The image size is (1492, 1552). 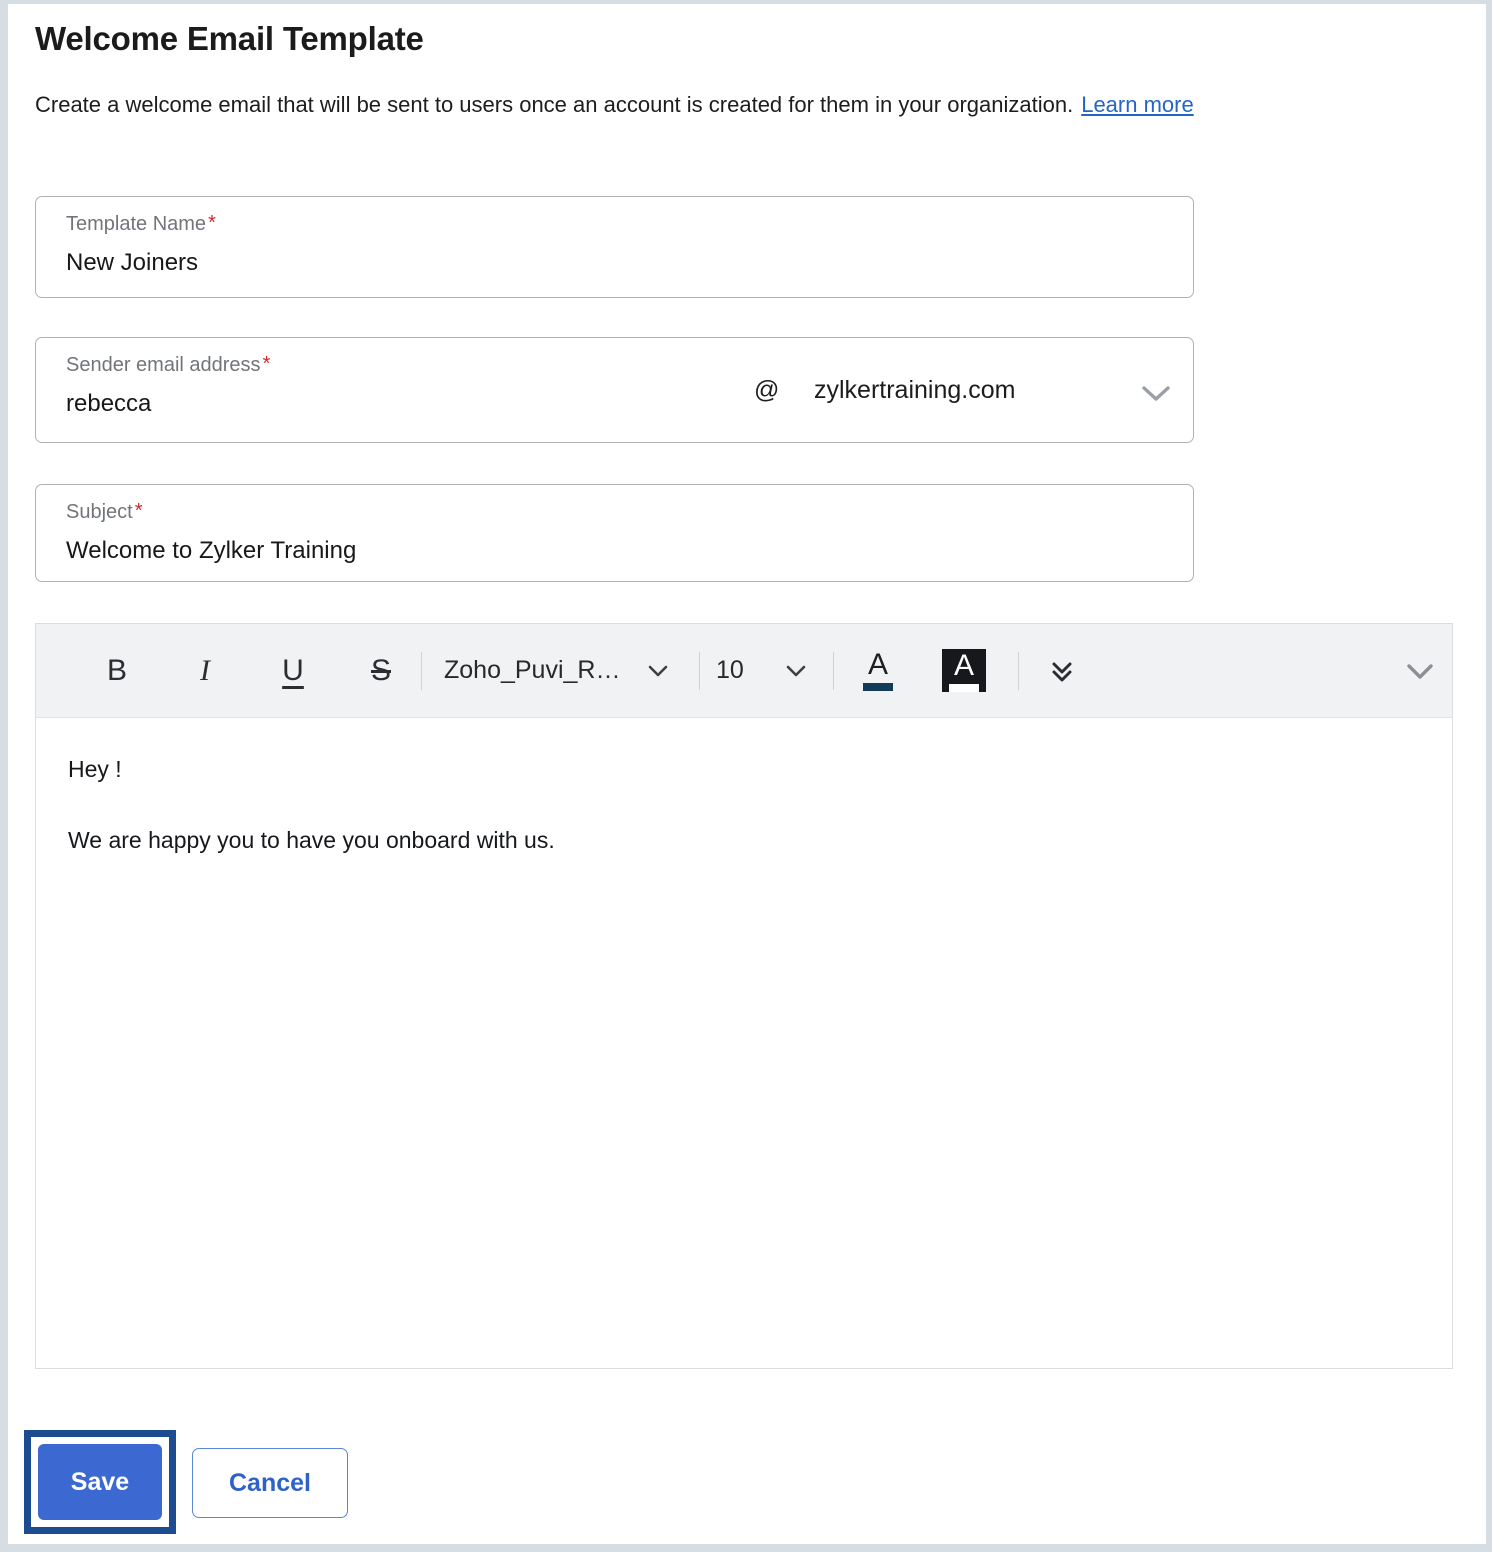 I want to click on editor-toolbar: B I U S Zoho_Puvi_R… 10 A A, so click(x=744, y=671).